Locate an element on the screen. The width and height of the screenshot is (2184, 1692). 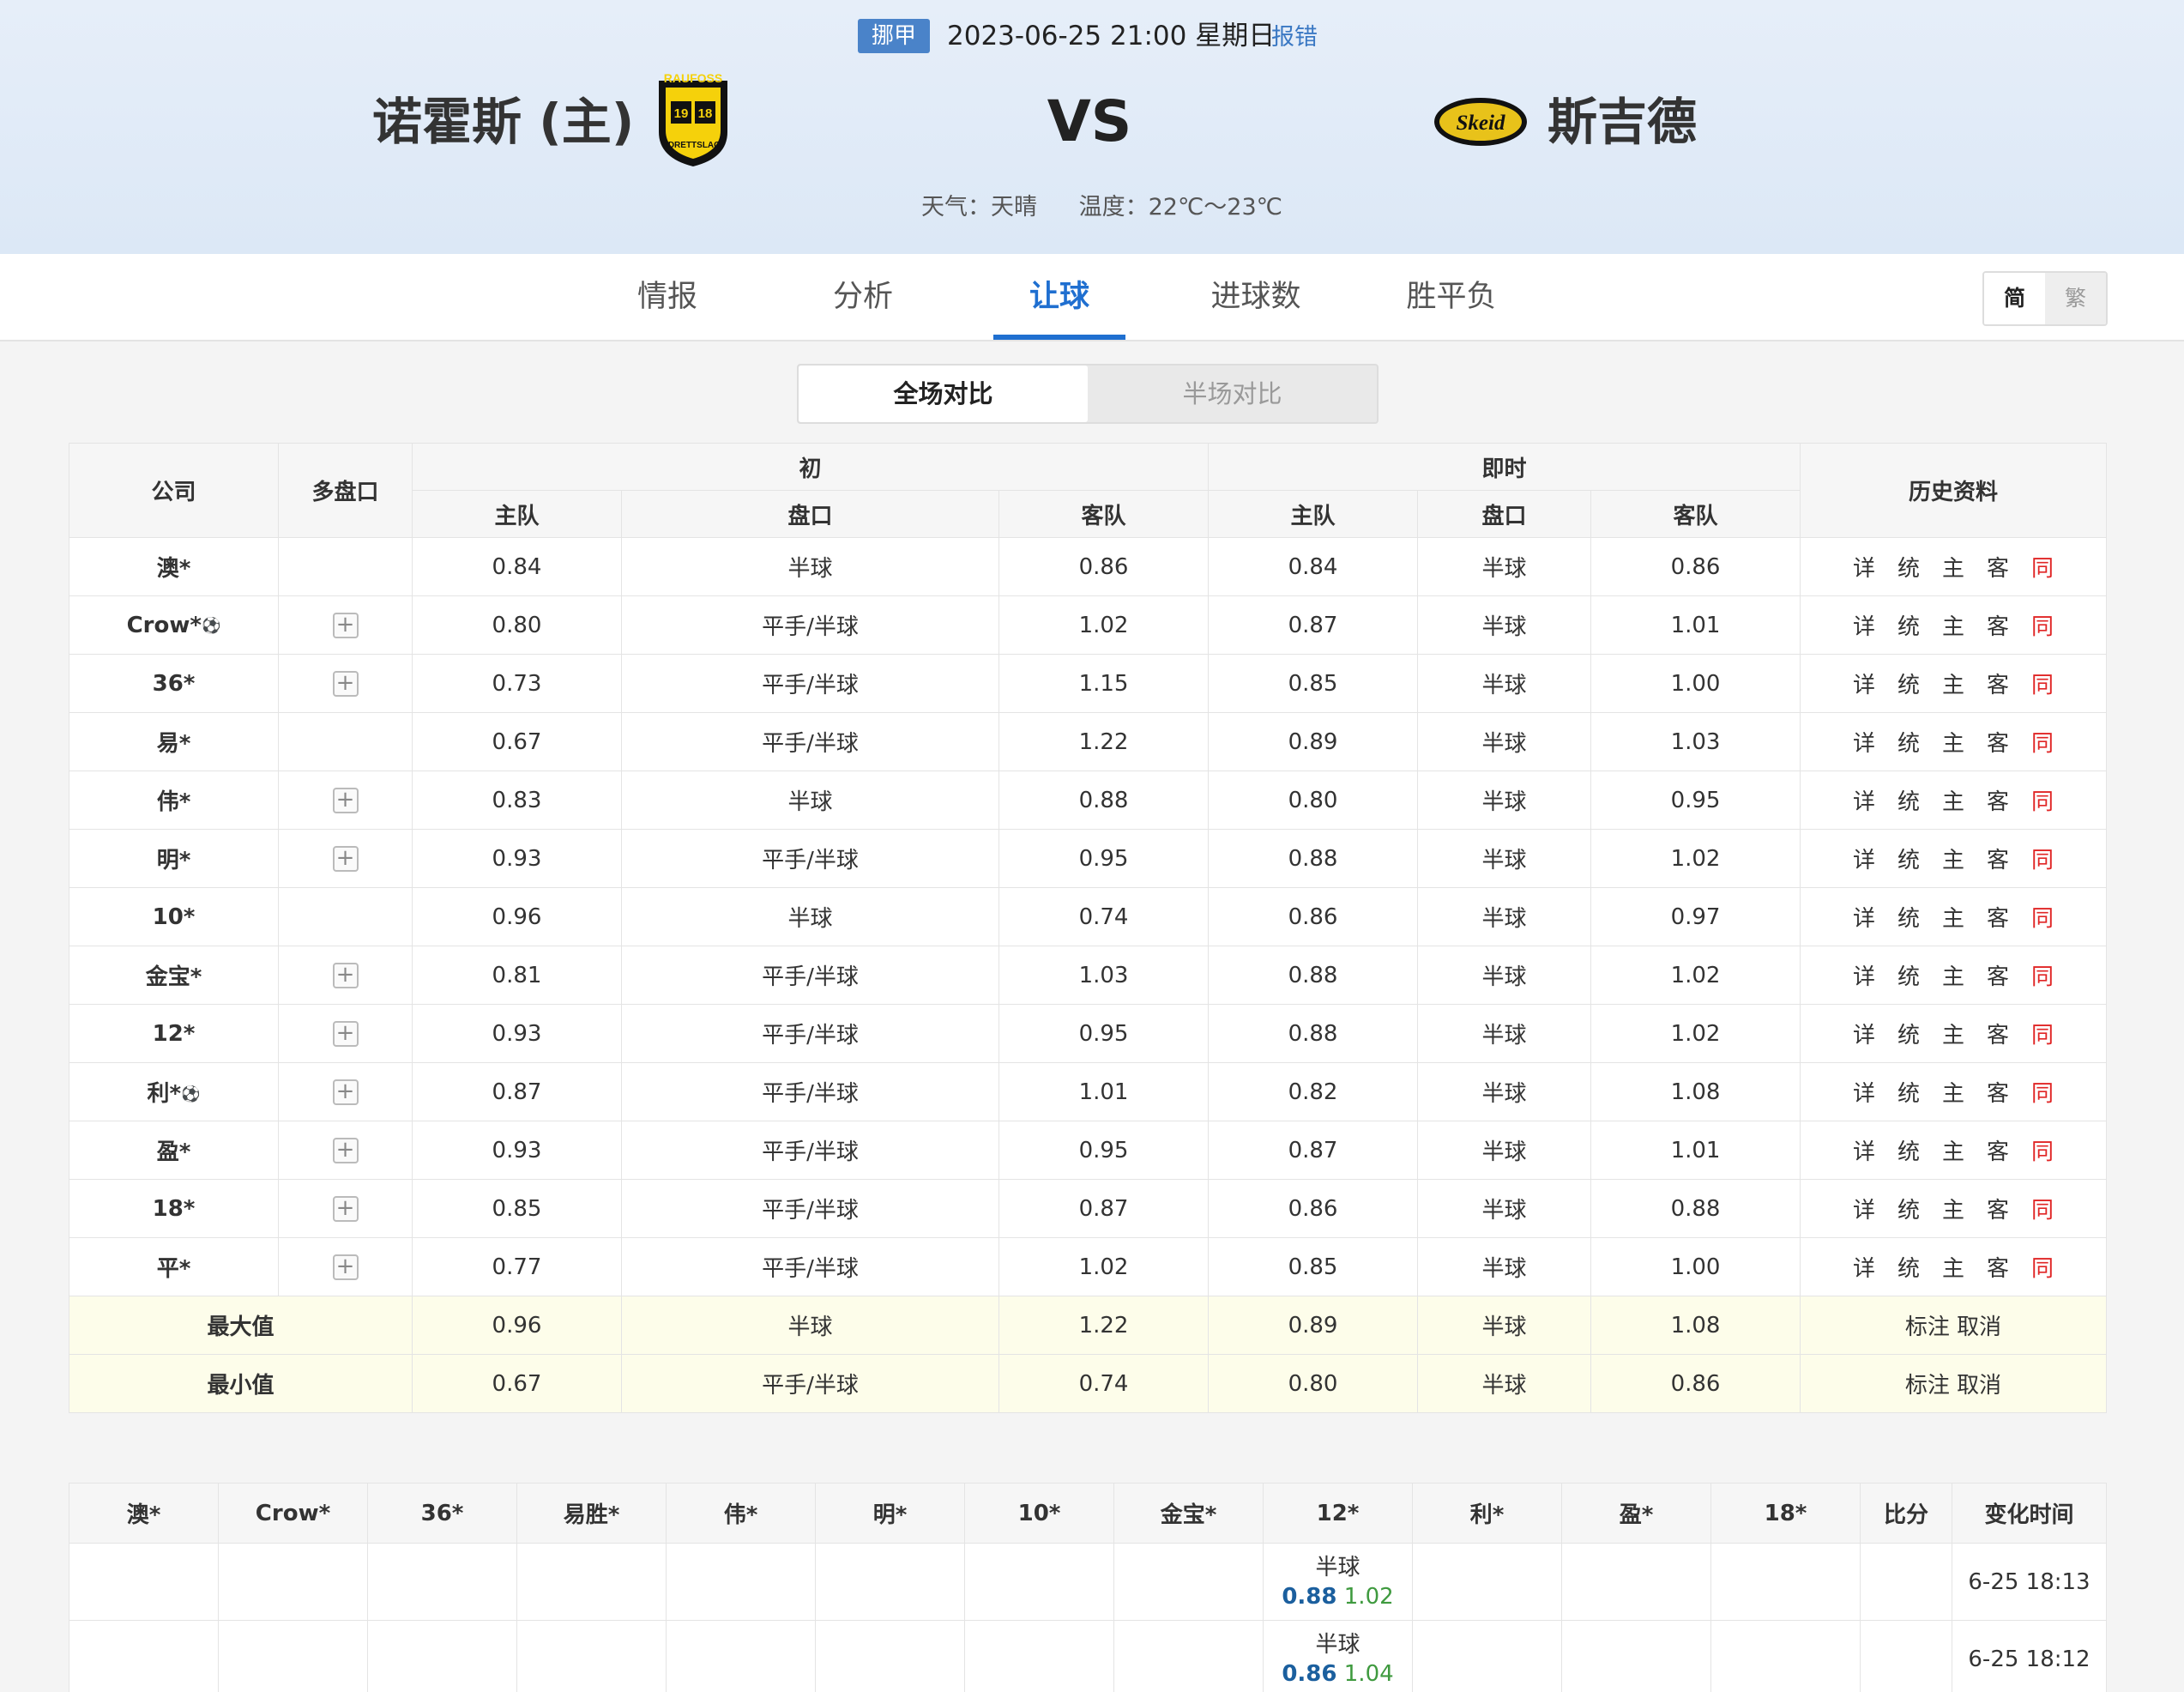
company-name: 18* is located at coordinates (174, 1209).